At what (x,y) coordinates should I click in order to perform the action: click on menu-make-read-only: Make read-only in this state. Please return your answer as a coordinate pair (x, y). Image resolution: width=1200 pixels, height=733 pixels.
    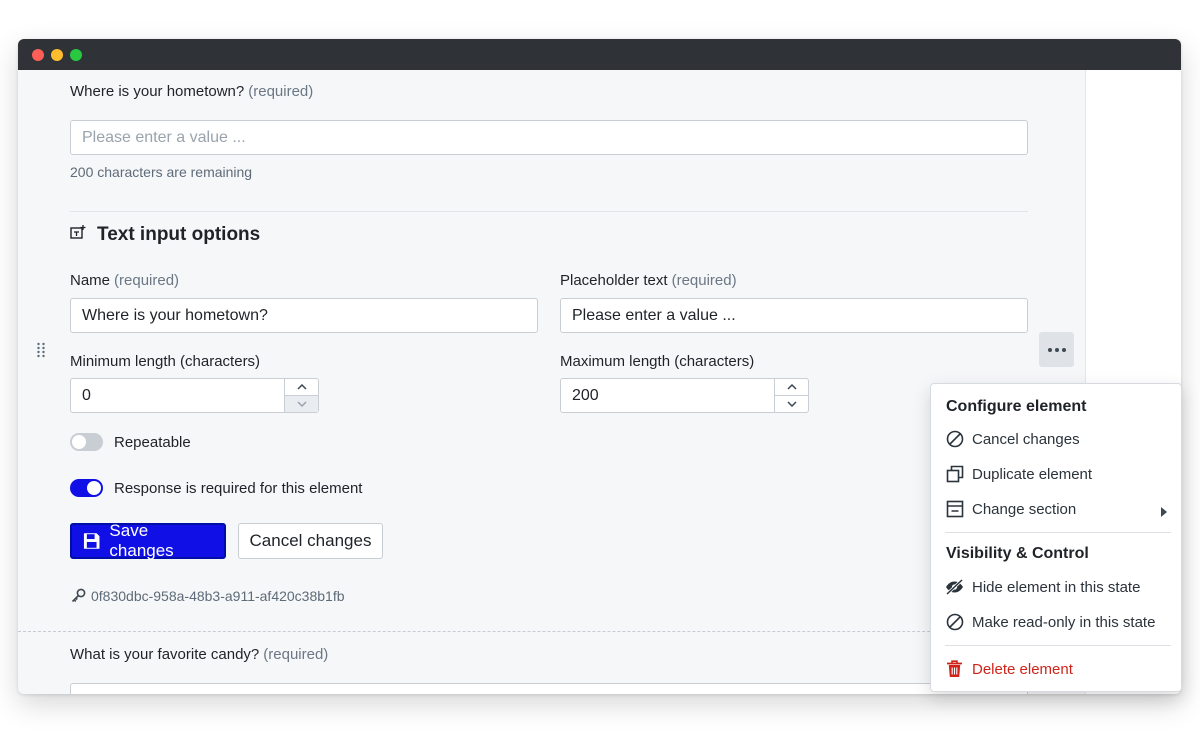
    Looking at the image, I should click on (1056, 622).